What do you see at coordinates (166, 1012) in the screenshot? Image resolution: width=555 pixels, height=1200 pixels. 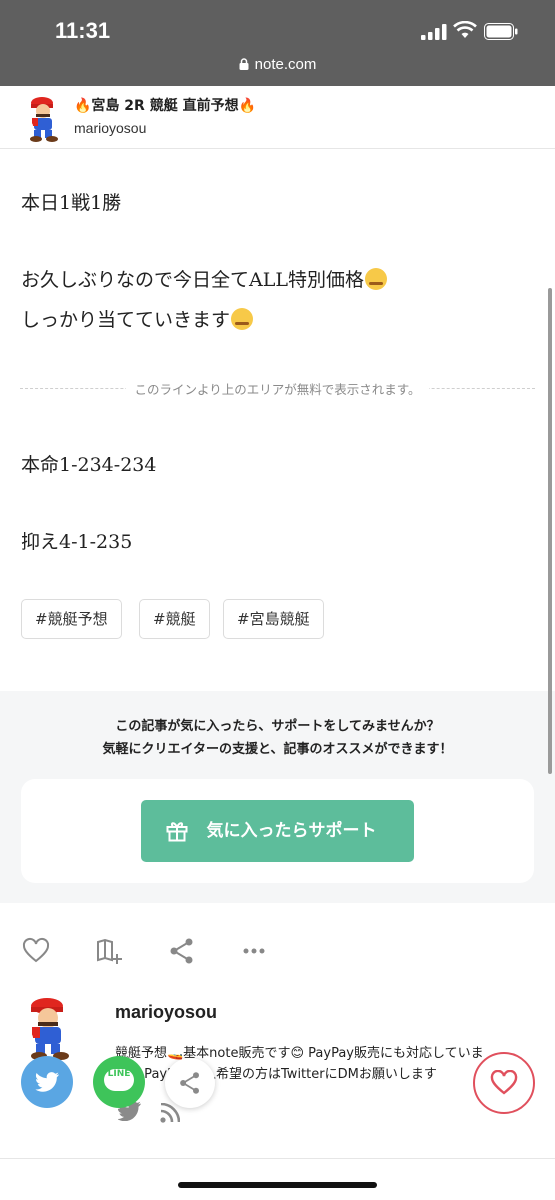 I see `author-name: marioyosou` at bounding box center [166, 1012].